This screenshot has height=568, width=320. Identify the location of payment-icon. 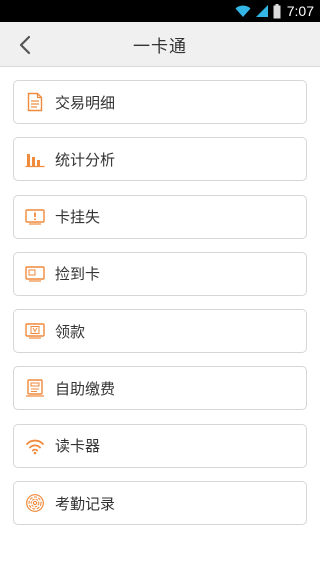
(35, 388).